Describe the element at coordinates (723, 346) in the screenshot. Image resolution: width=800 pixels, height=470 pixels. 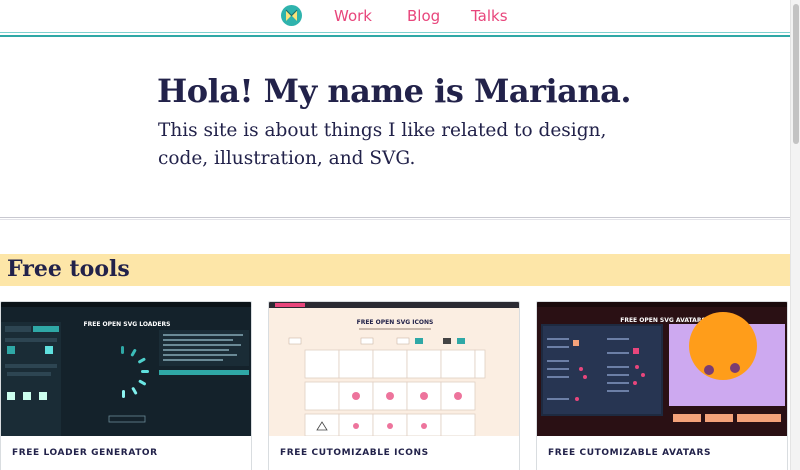
I see `avatar-face-icon` at that location.